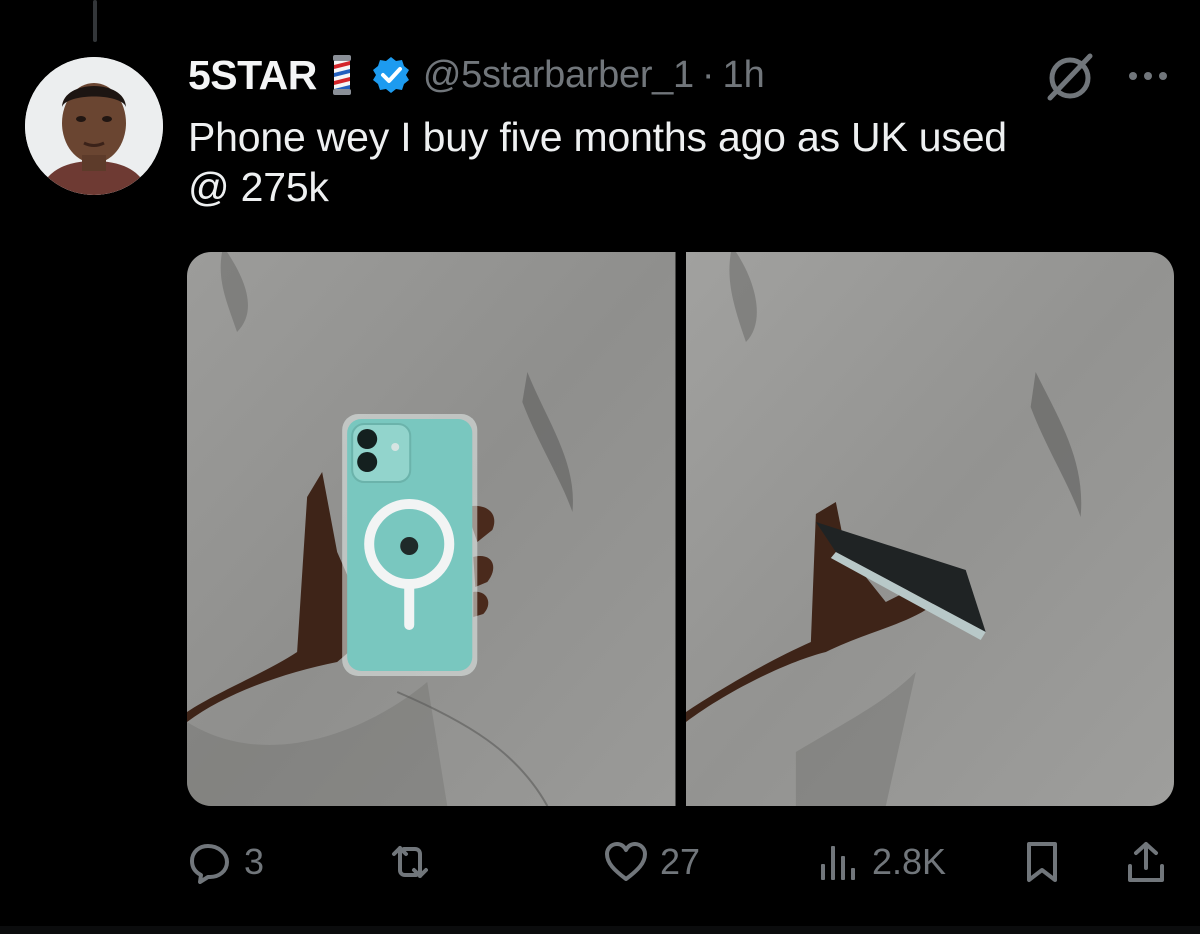 The width and height of the screenshot is (1200, 934). I want to click on share-icon, so click(1146, 862).